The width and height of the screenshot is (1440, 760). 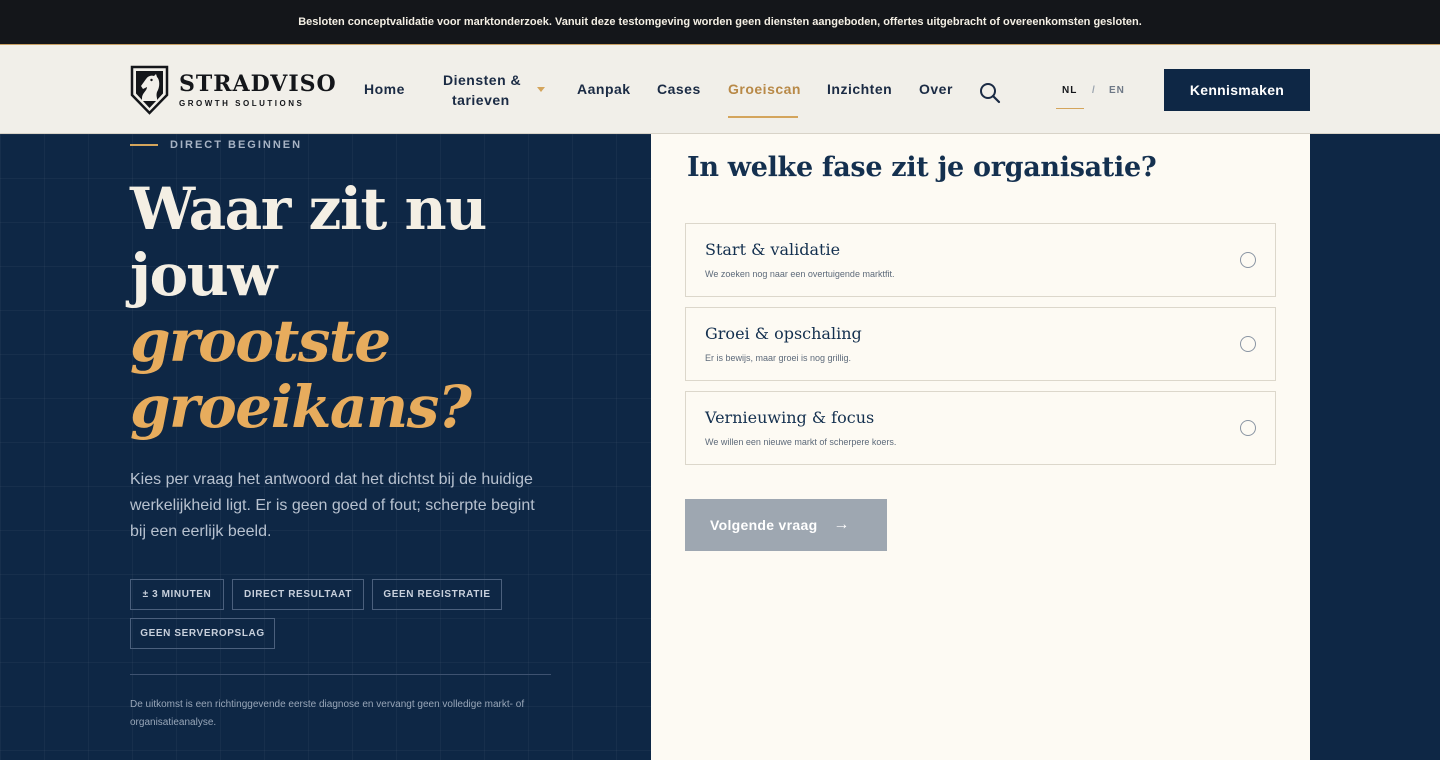 I want to click on brand-tagline: GROWTH SOLUTIONS, so click(x=242, y=103).